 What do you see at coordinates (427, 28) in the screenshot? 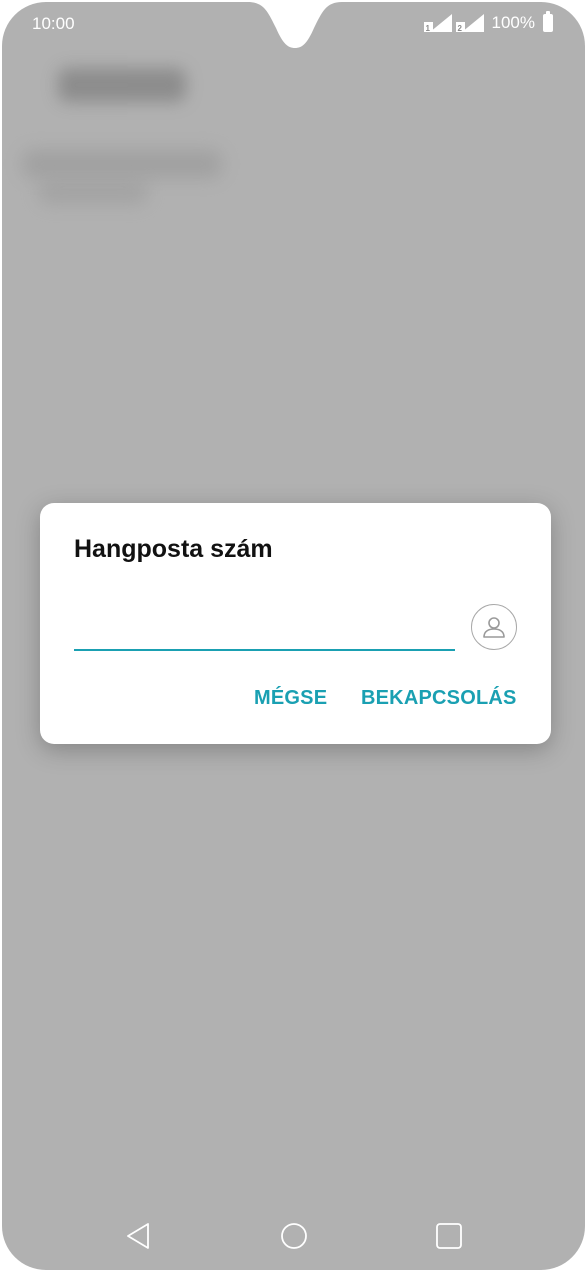
I see `svg-text: 1` at bounding box center [427, 28].